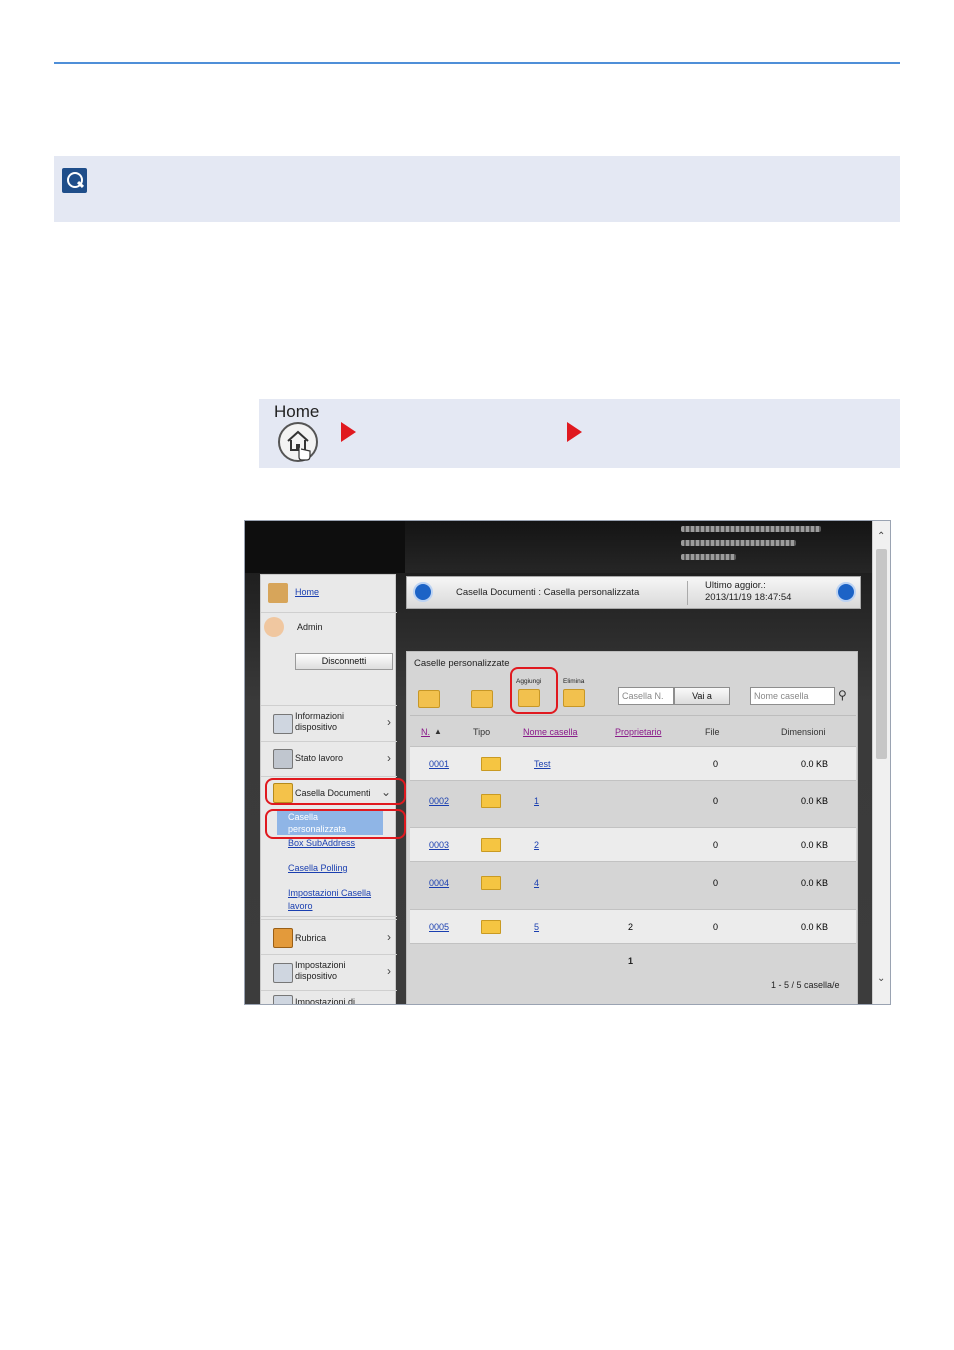 The width and height of the screenshot is (954, 1350). Describe the element at coordinates (329, 973) in the screenshot. I see `sidebar-item-device-settings: Impostazioni dispositivo ›` at that location.